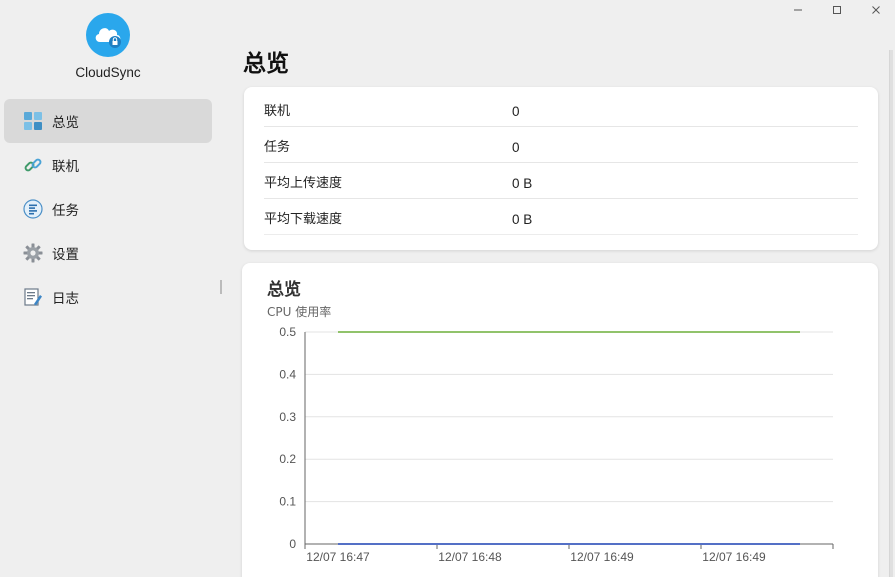 This screenshot has height=577, width=895. I want to click on sidebar-item-overview: 总览, so click(108, 121).